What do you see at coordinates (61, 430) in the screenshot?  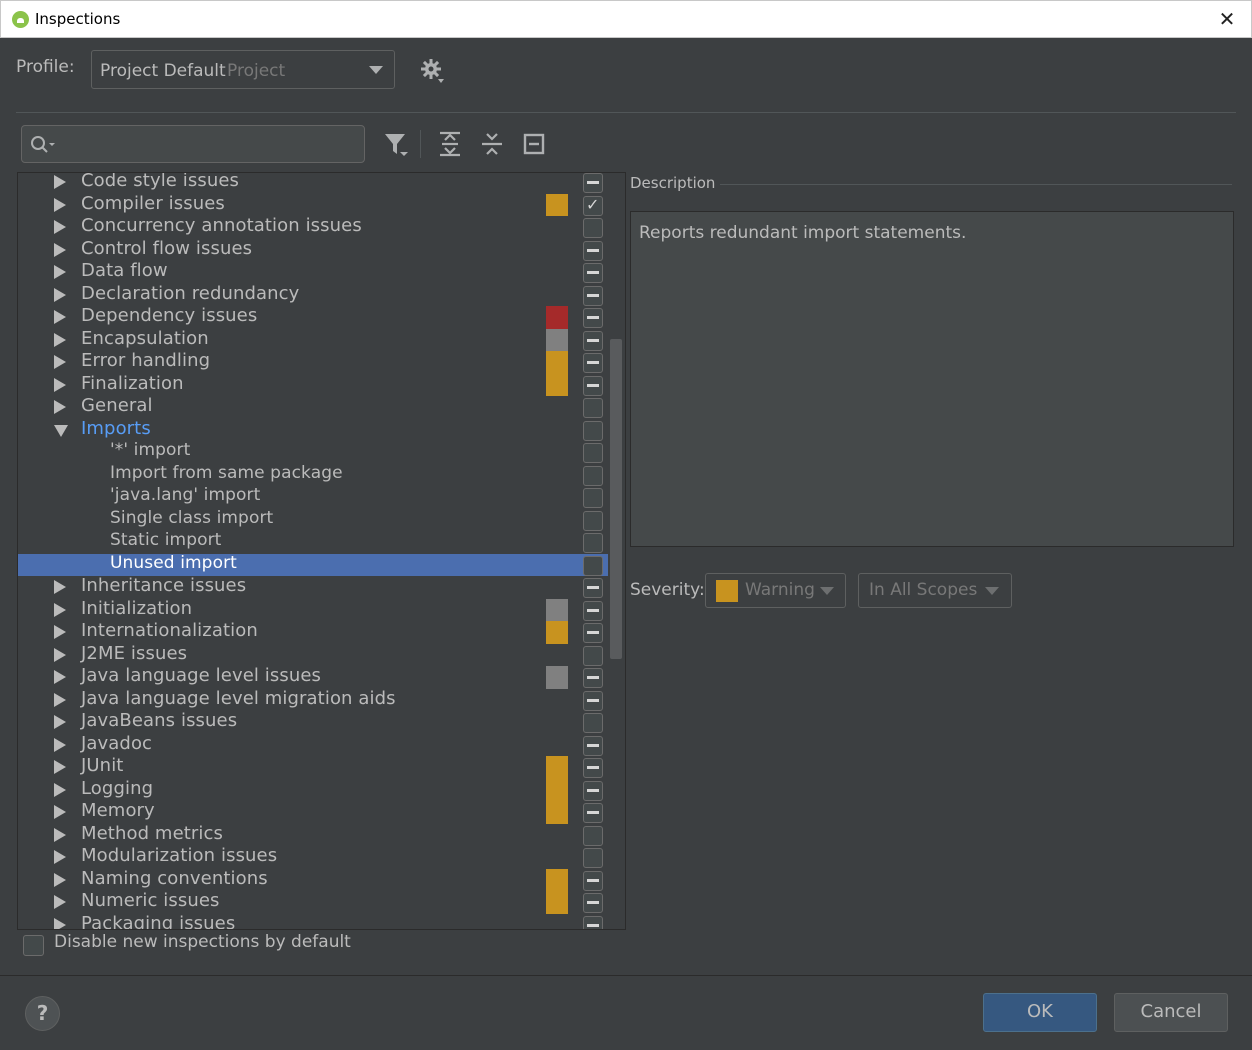 I see `chevron-down-icon` at bounding box center [61, 430].